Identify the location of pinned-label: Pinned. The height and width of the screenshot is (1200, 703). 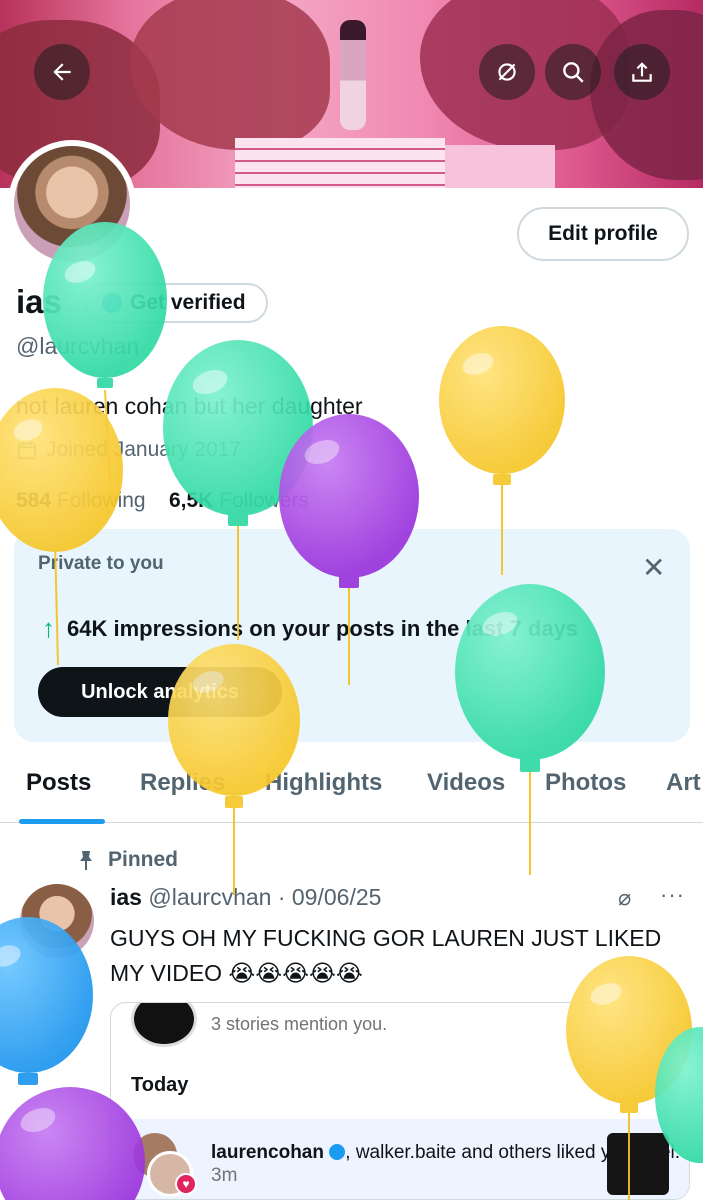
(127, 860).